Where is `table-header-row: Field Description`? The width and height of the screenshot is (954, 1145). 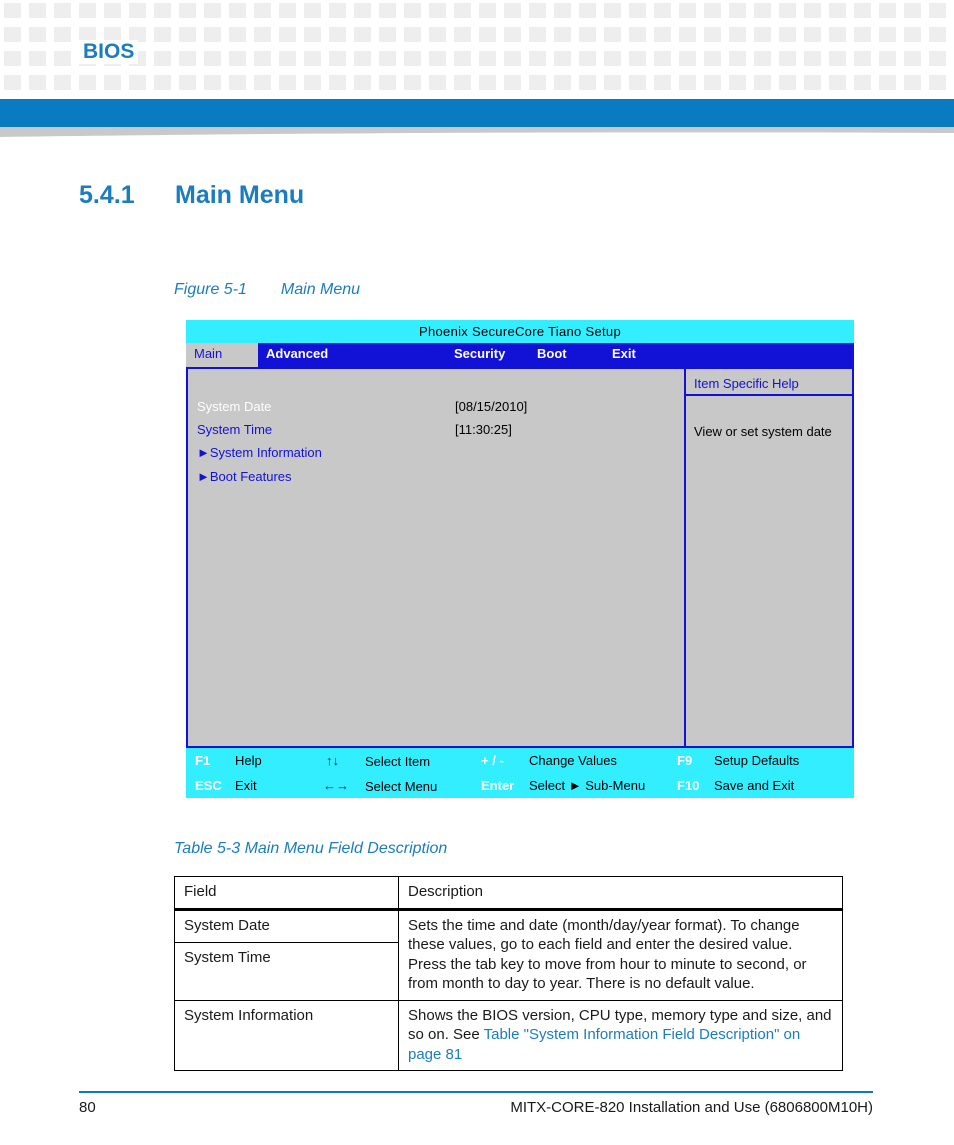 table-header-row: Field Description is located at coordinates (508, 893).